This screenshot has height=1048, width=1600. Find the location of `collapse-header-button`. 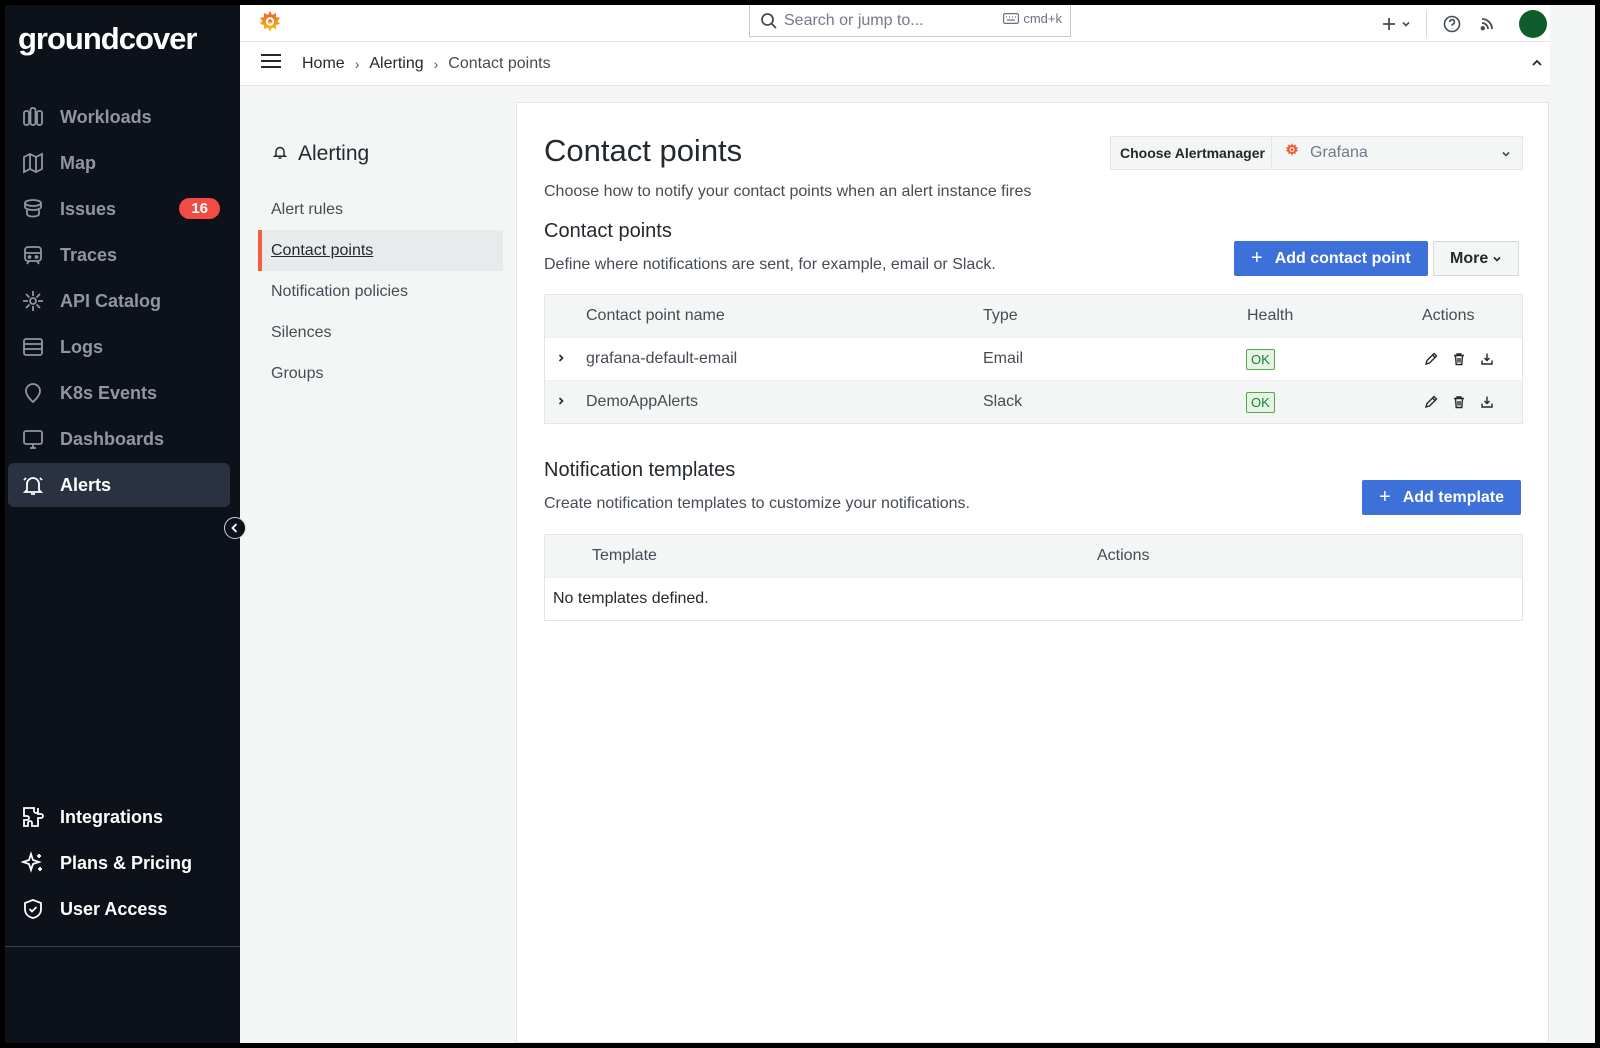

collapse-header-button is located at coordinates (1537, 65).